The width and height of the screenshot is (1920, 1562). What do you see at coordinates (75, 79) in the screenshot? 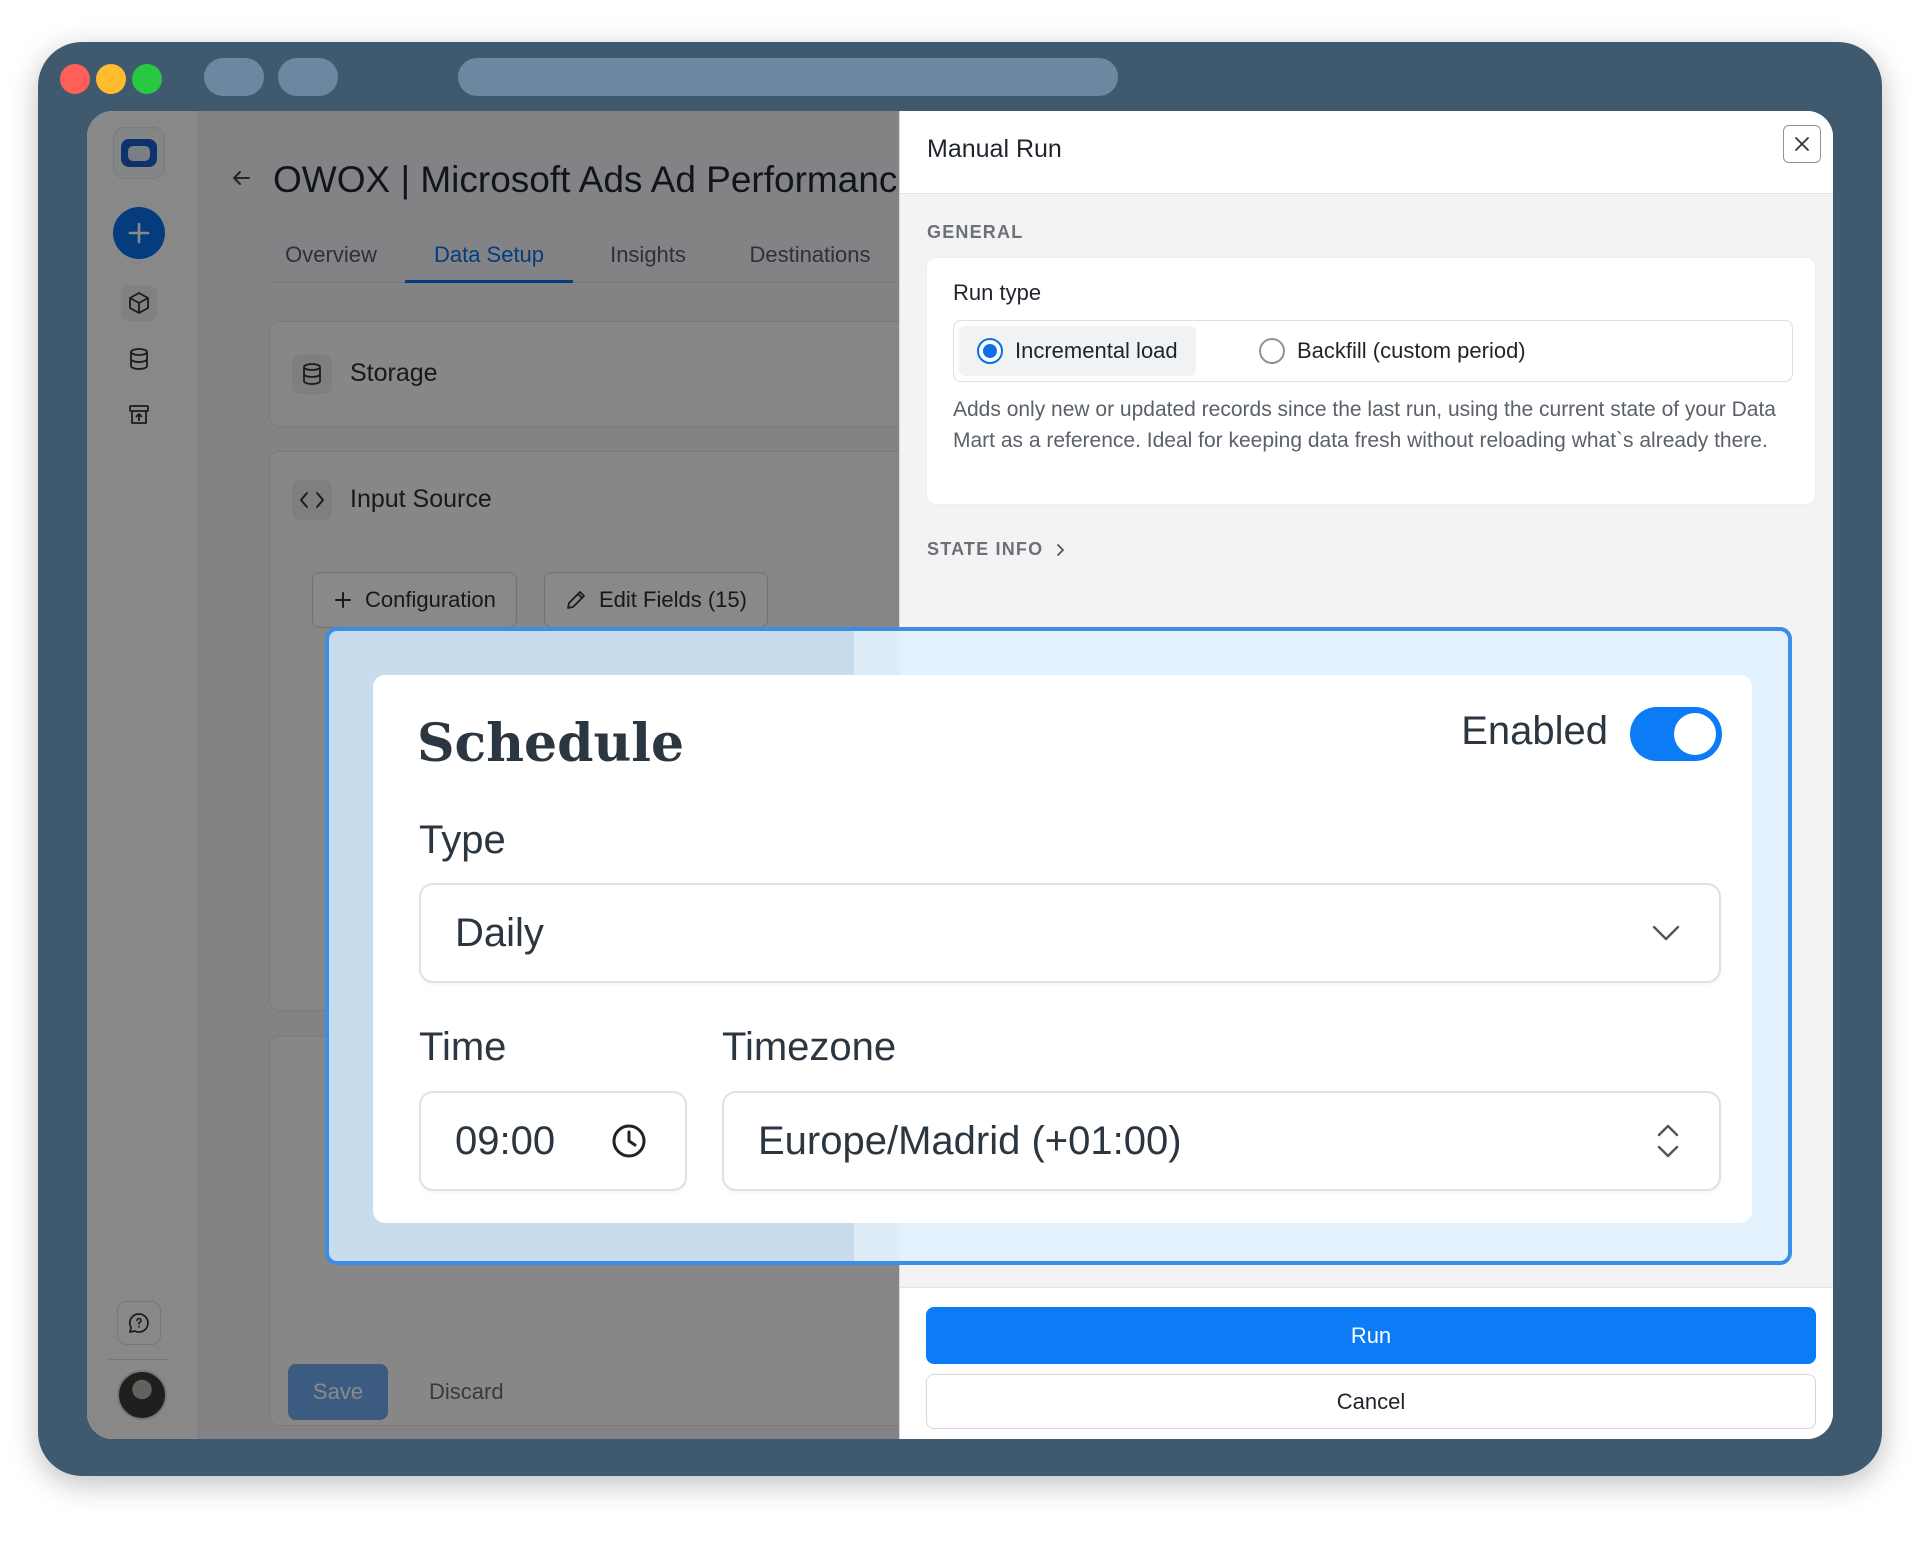
I see `close-window-dot` at bounding box center [75, 79].